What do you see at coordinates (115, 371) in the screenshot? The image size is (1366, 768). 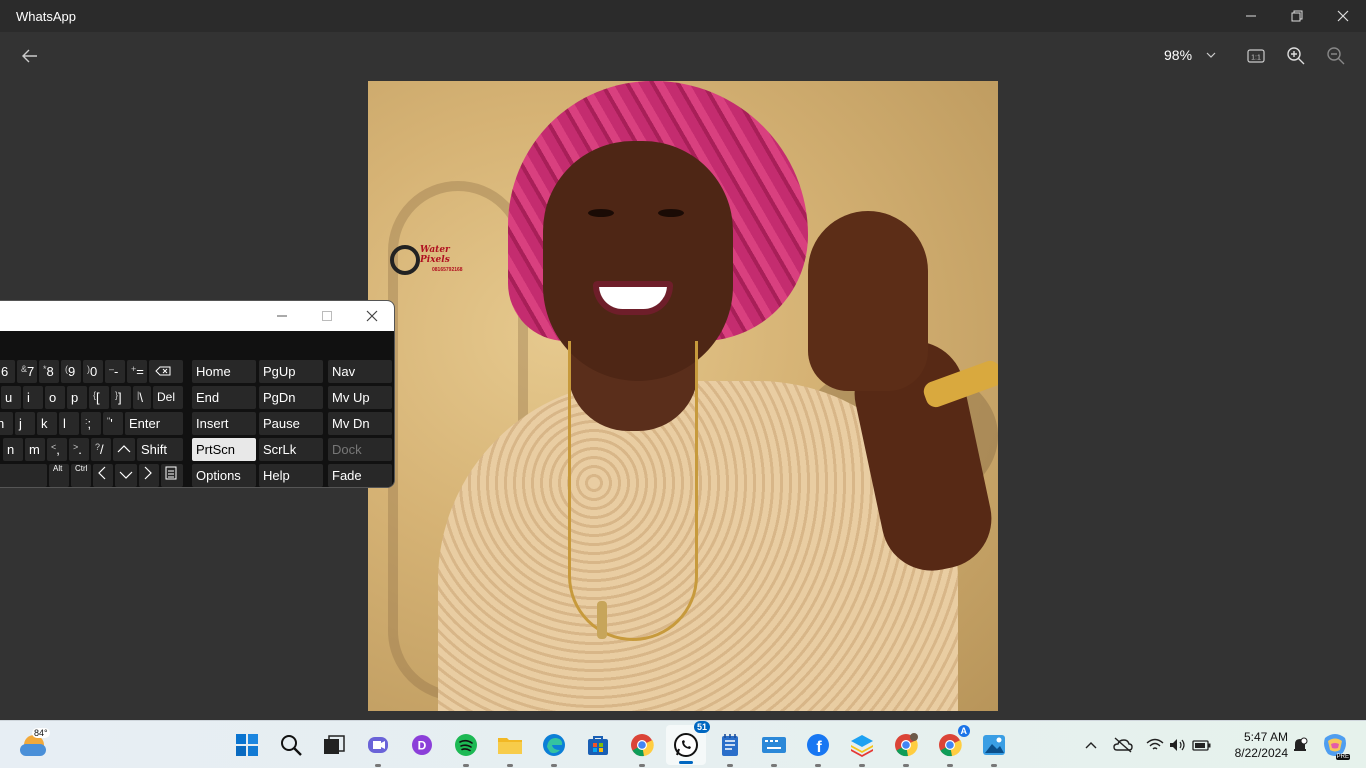 I see `key-minus: –-` at bounding box center [115, 371].